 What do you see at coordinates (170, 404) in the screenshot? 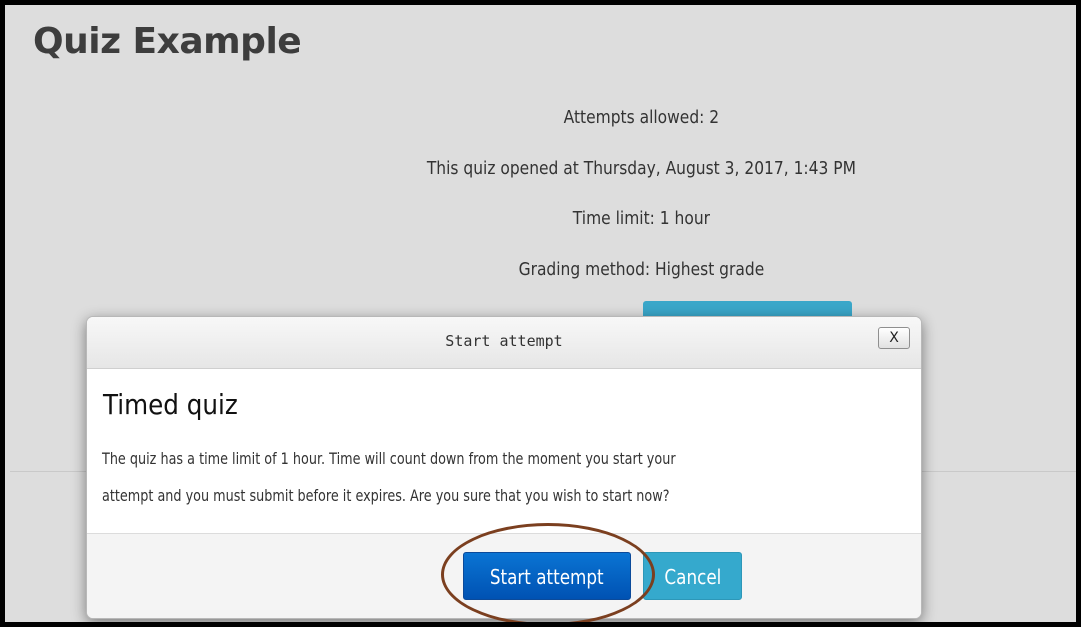
I see `dialog-heading: Timed quiz` at bounding box center [170, 404].